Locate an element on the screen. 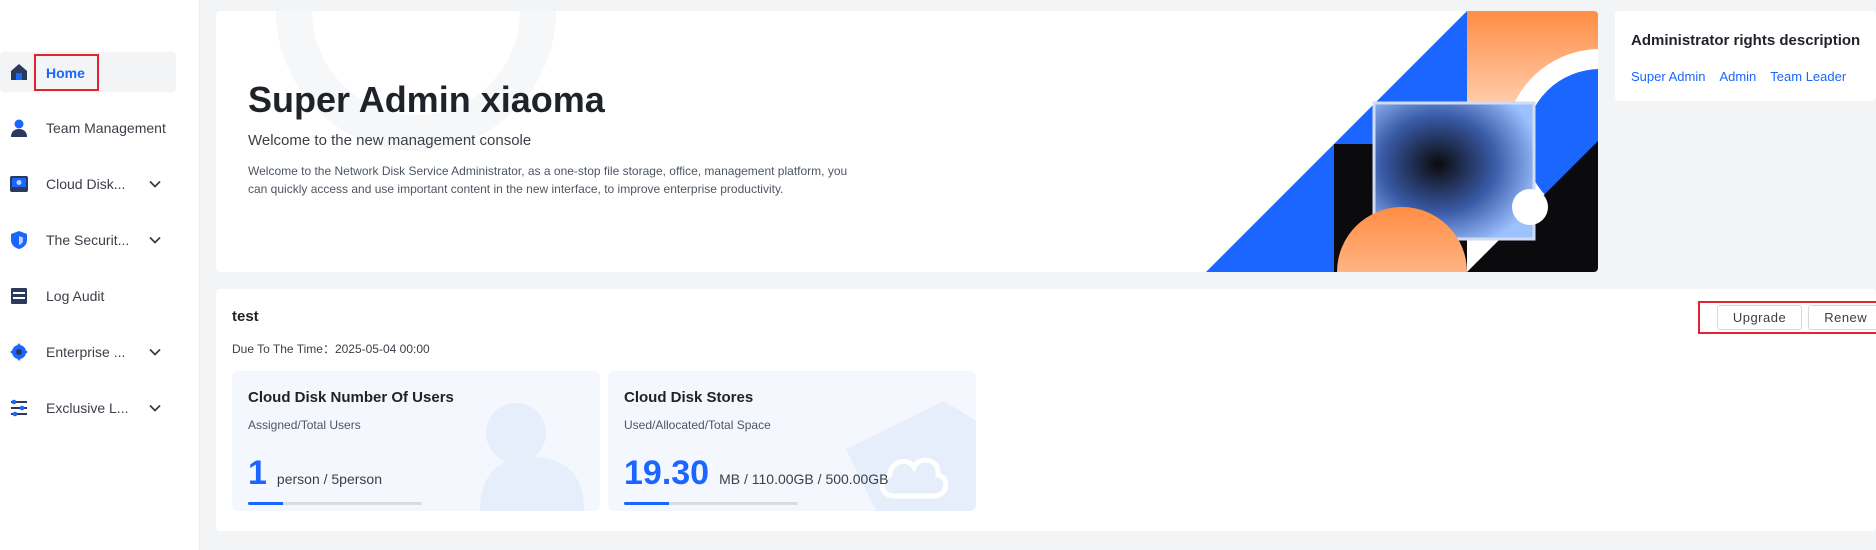 Image resolution: width=1876 pixels, height=550 pixels. link-team-leader: Team Leader is located at coordinates (1808, 76).